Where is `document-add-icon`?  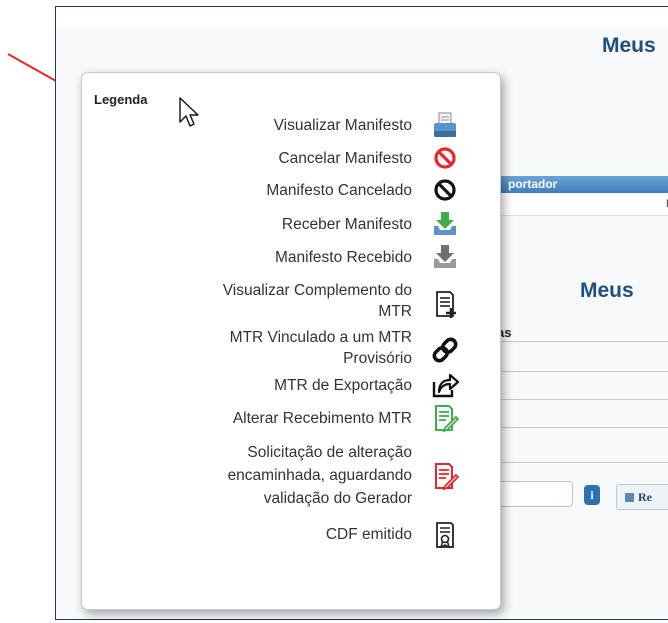
document-add-icon is located at coordinates (445, 304).